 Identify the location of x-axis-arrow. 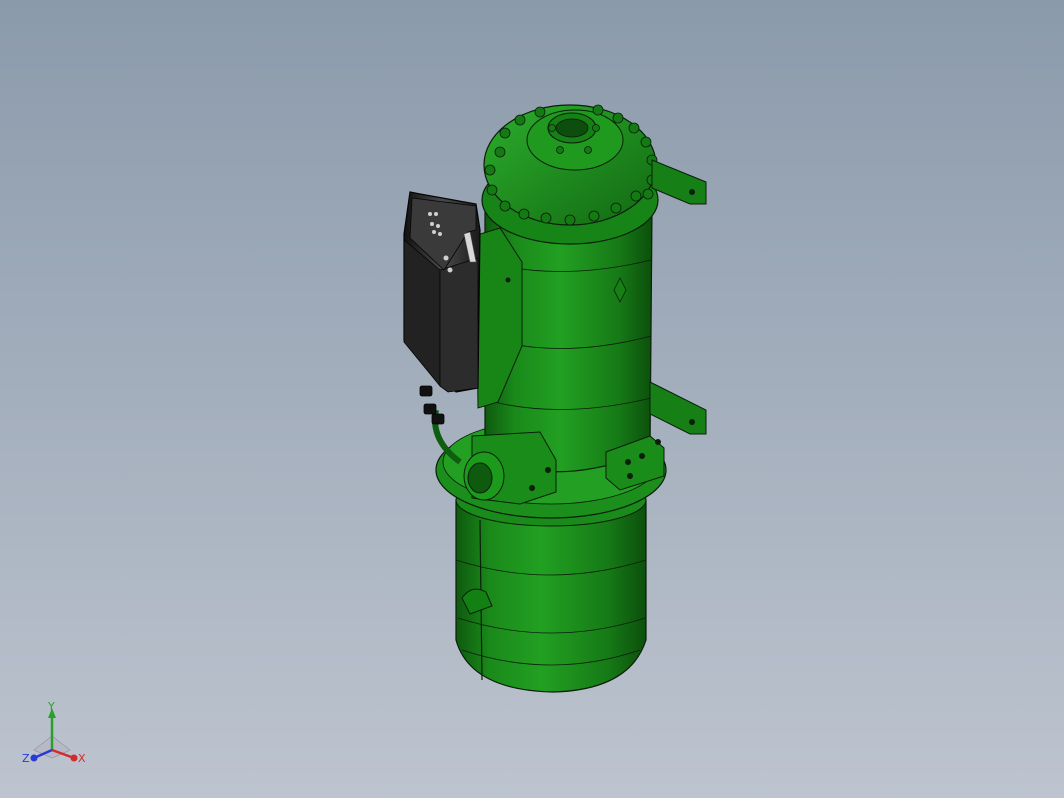
(74, 758).